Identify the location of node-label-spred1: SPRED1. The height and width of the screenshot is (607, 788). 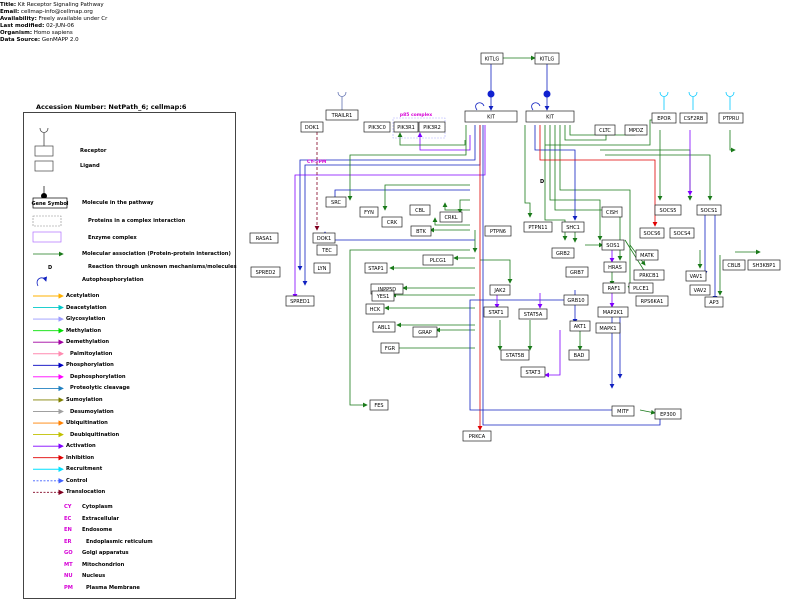
(300, 302).